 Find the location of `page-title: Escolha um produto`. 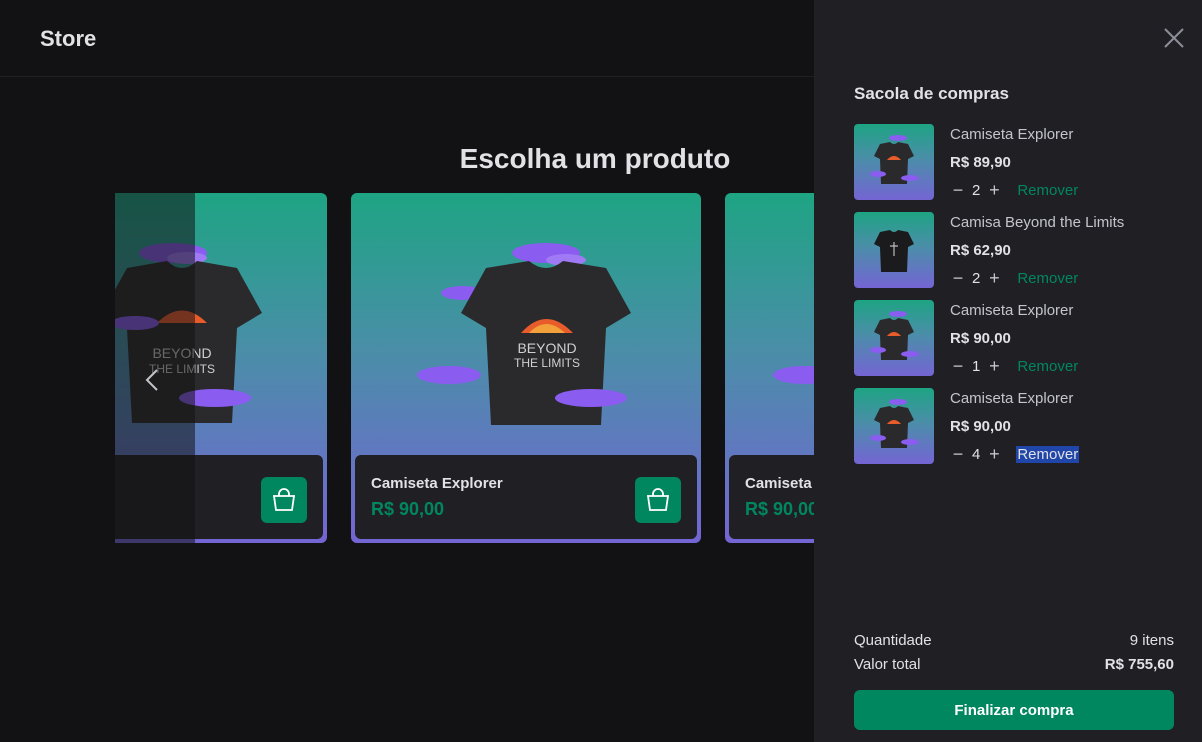

page-title: Escolha um produto is located at coordinates (595, 158).